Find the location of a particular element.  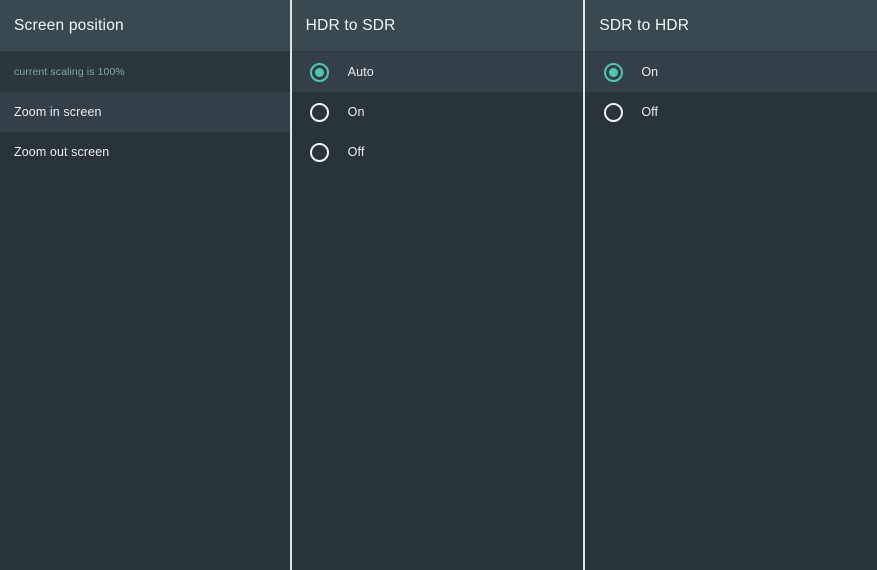

column-header-sdr-to-hdr: SDR to HDR is located at coordinates (731, 26).